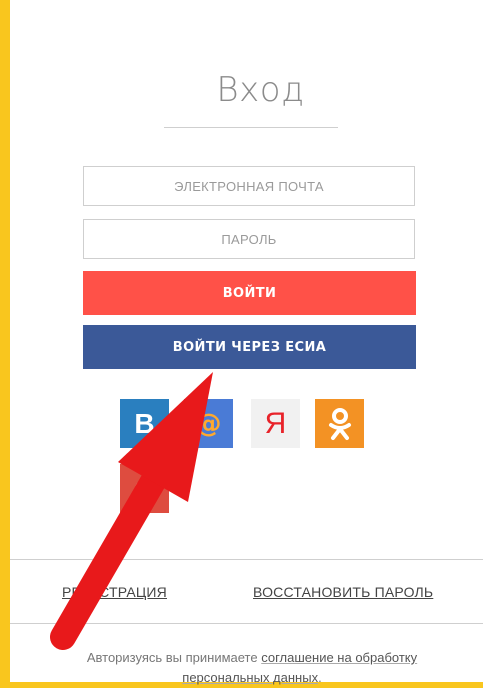  I want to click on register-link: РЕГИСТРАЦИЯ, so click(114, 592).